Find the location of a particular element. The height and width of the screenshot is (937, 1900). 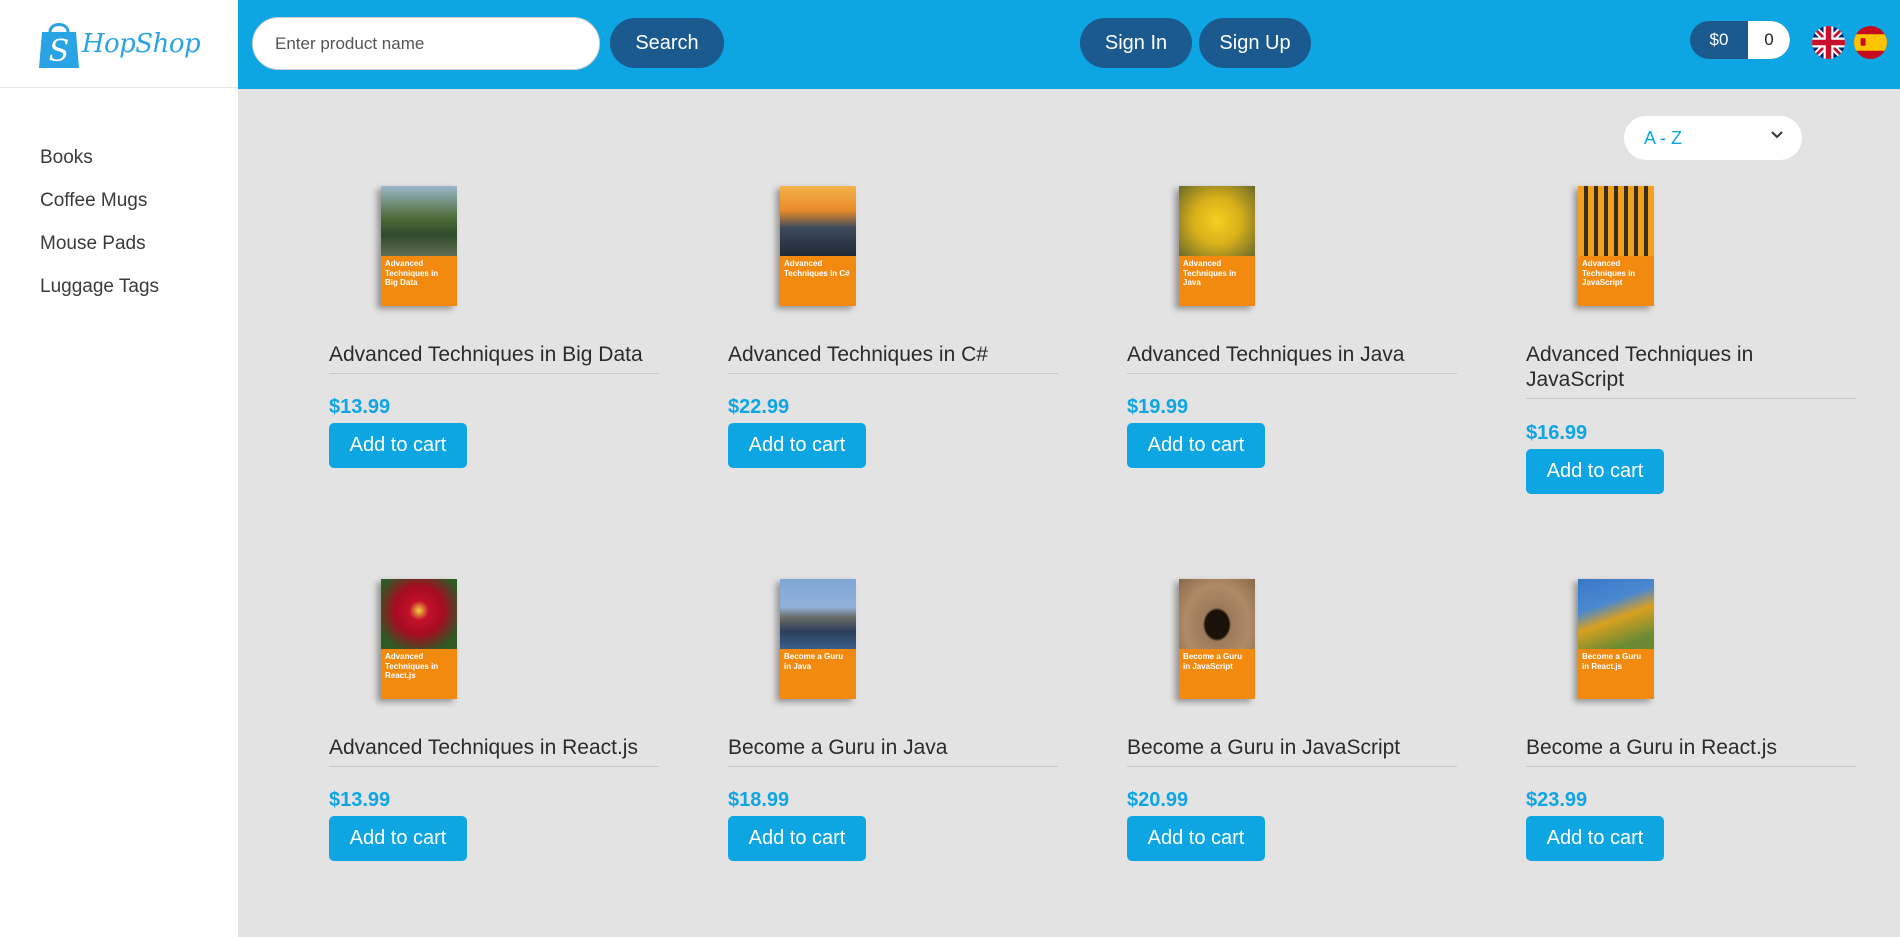

sign-in-button: Sign In is located at coordinates (1136, 43).